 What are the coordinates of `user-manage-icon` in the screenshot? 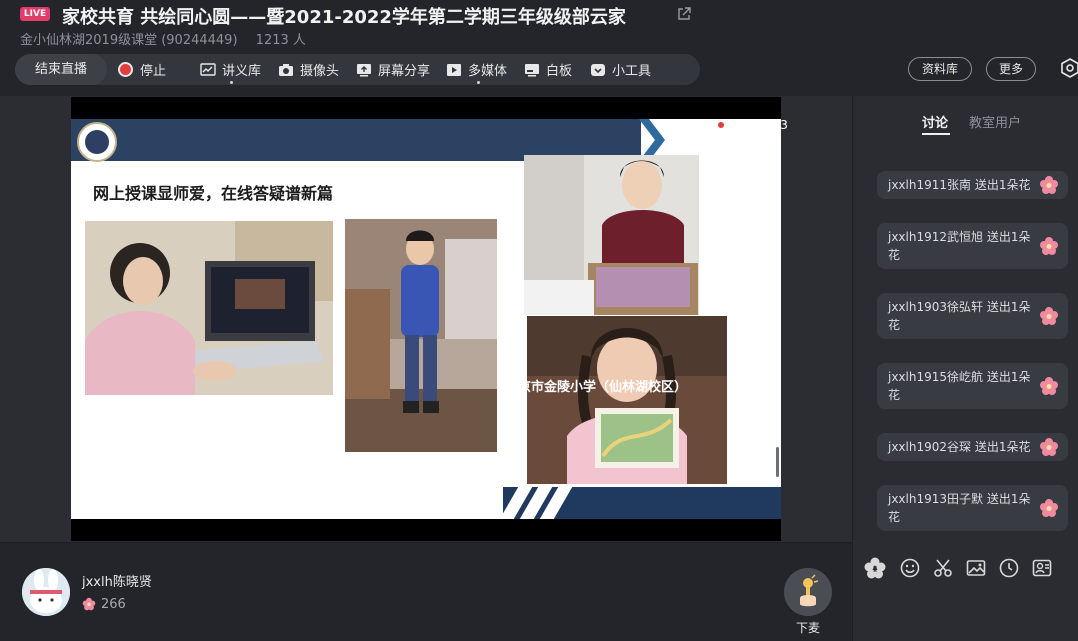 It's located at (1042, 568).